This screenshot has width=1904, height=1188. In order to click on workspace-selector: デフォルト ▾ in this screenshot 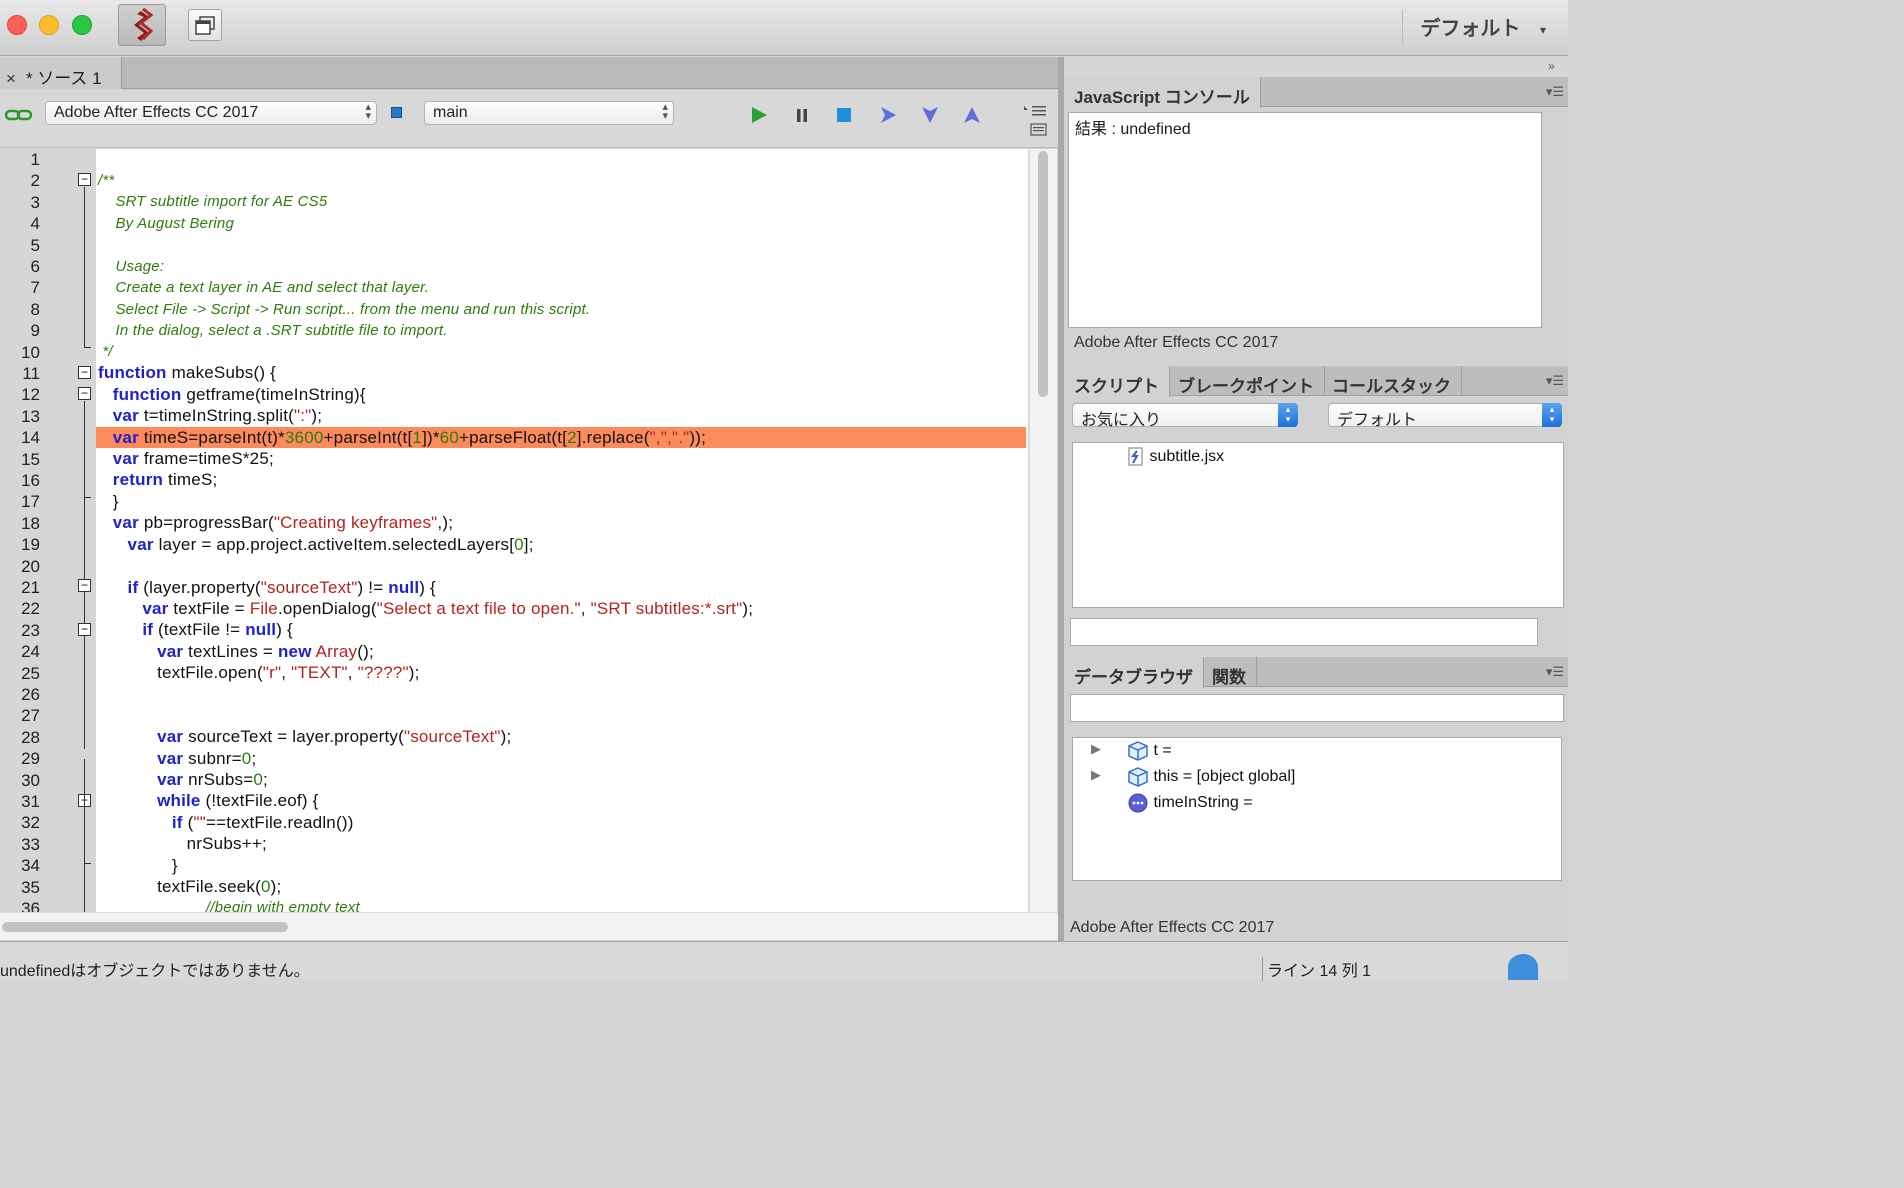, I will do `click(1483, 26)`.